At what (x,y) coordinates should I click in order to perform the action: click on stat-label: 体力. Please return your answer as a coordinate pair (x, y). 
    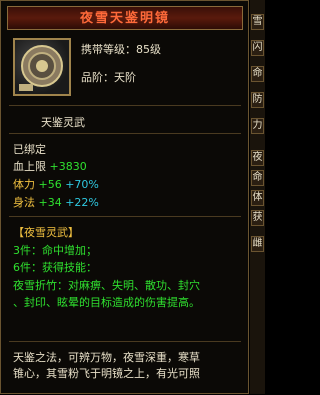
    Looking at the image, I should click on (24, 184).